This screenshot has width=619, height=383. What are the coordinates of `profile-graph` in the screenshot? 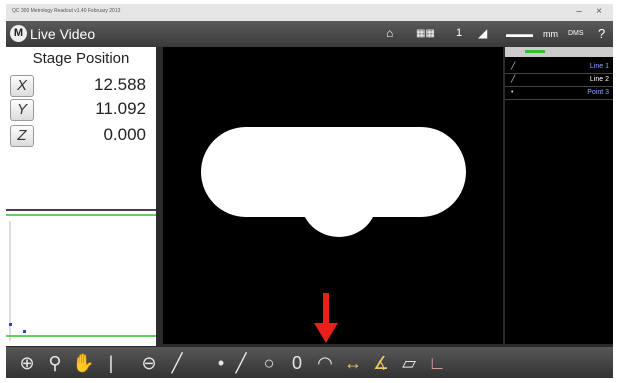 It's located at (81, 277).